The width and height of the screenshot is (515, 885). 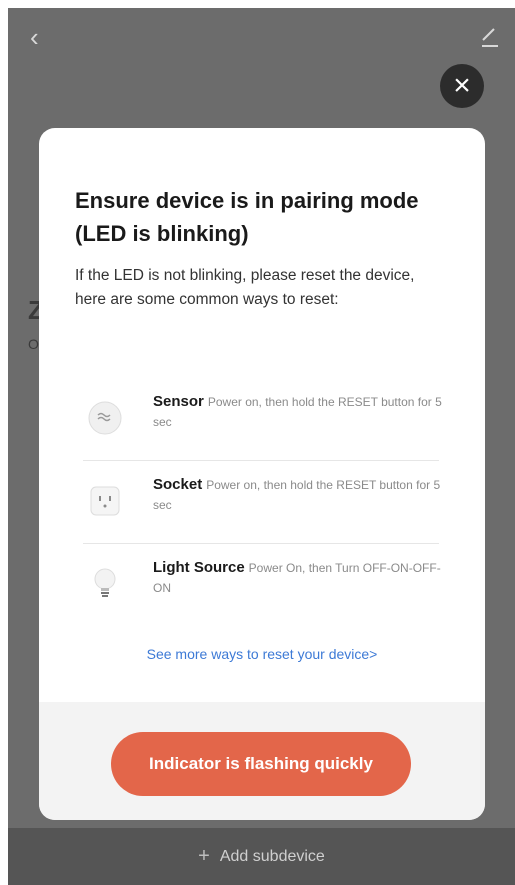 What do you see at coordinates (262, 654) in the screenshot?
I see `more-reset-ways-link: See more ways to reset your device>` at bounding box center [262, 654].